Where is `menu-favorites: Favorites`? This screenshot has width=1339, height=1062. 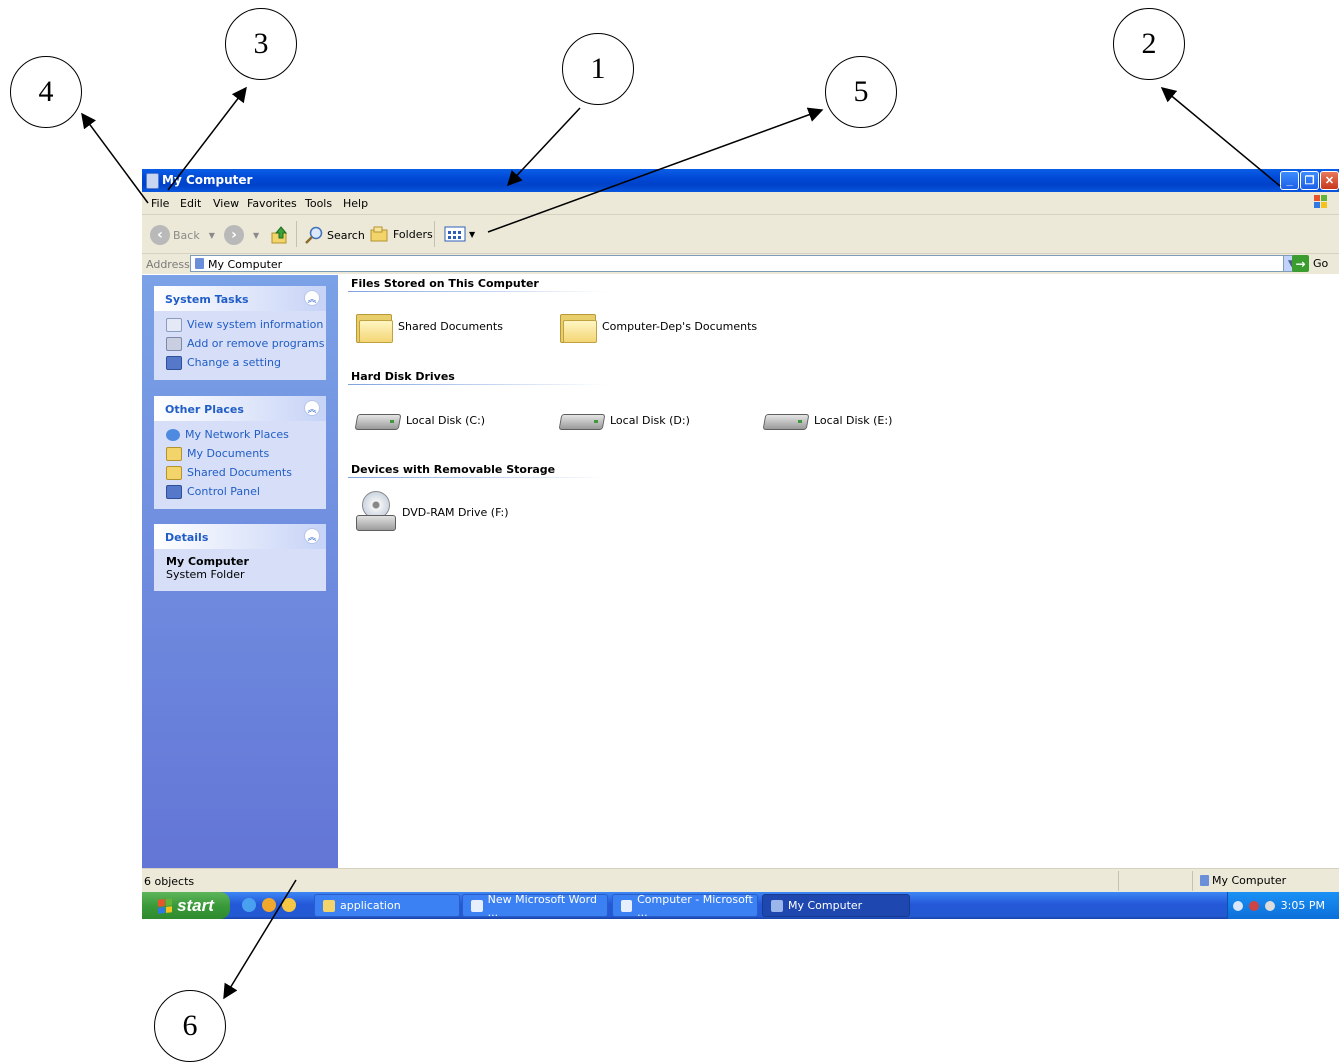
menu-favorites: Favorites is located at coordinates (272, 203).